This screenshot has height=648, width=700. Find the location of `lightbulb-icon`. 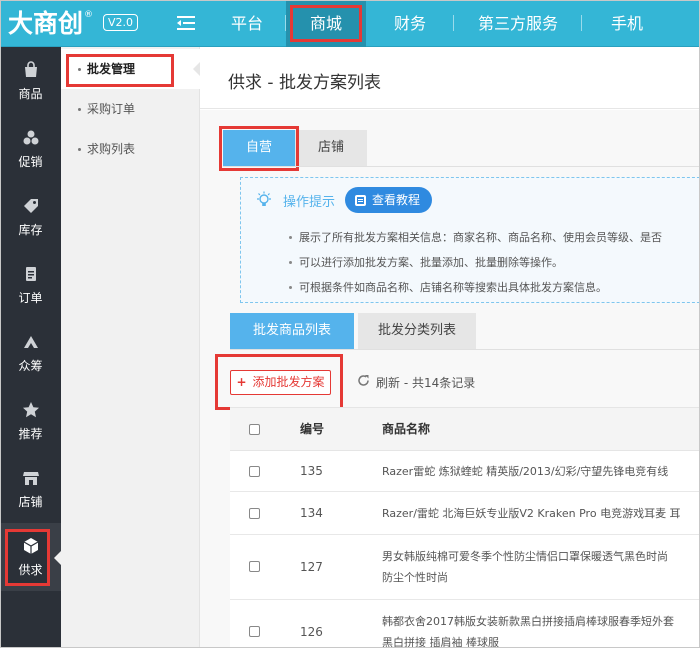

lightbulb-icon is located at coordinates (264, 200).